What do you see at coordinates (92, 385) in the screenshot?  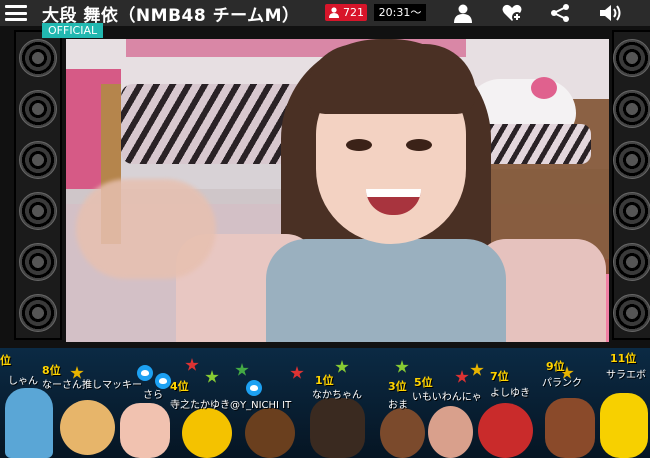 I see `rank-name: なーさん推しマッキー` at bounding box center [92, 385].